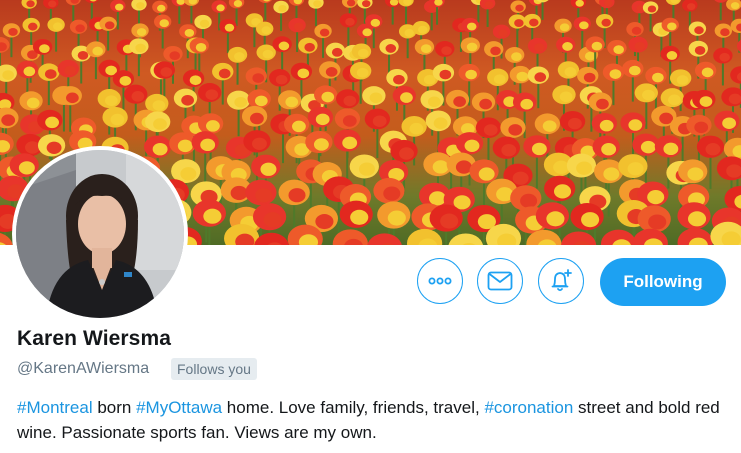  What do you see at coordinates (179, 407) in the screenshot?
I see `hashtag-link-myottawa: #MyOttawa` at bounding box center [179, 407].